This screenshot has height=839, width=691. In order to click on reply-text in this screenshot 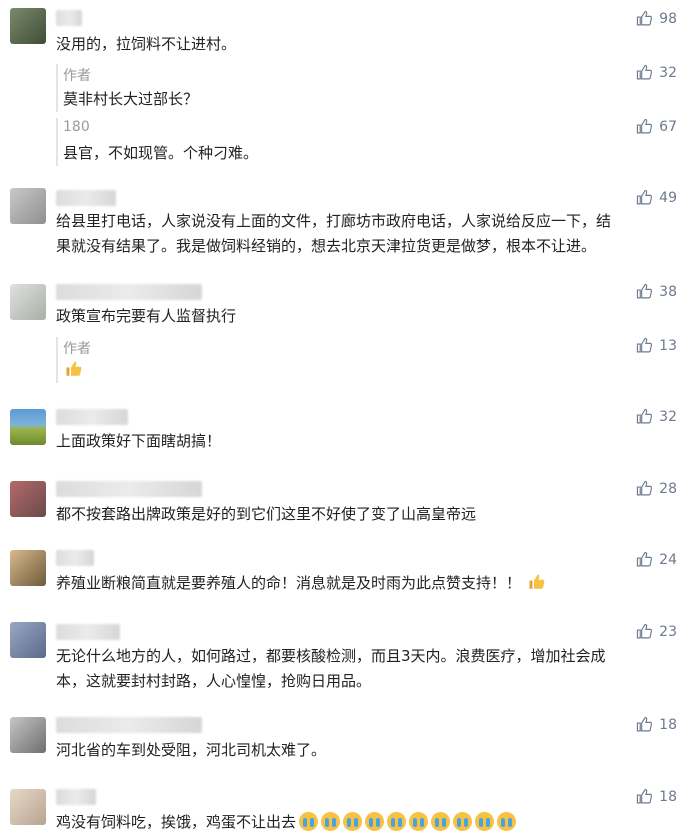, I will do `click(73, 369)`.